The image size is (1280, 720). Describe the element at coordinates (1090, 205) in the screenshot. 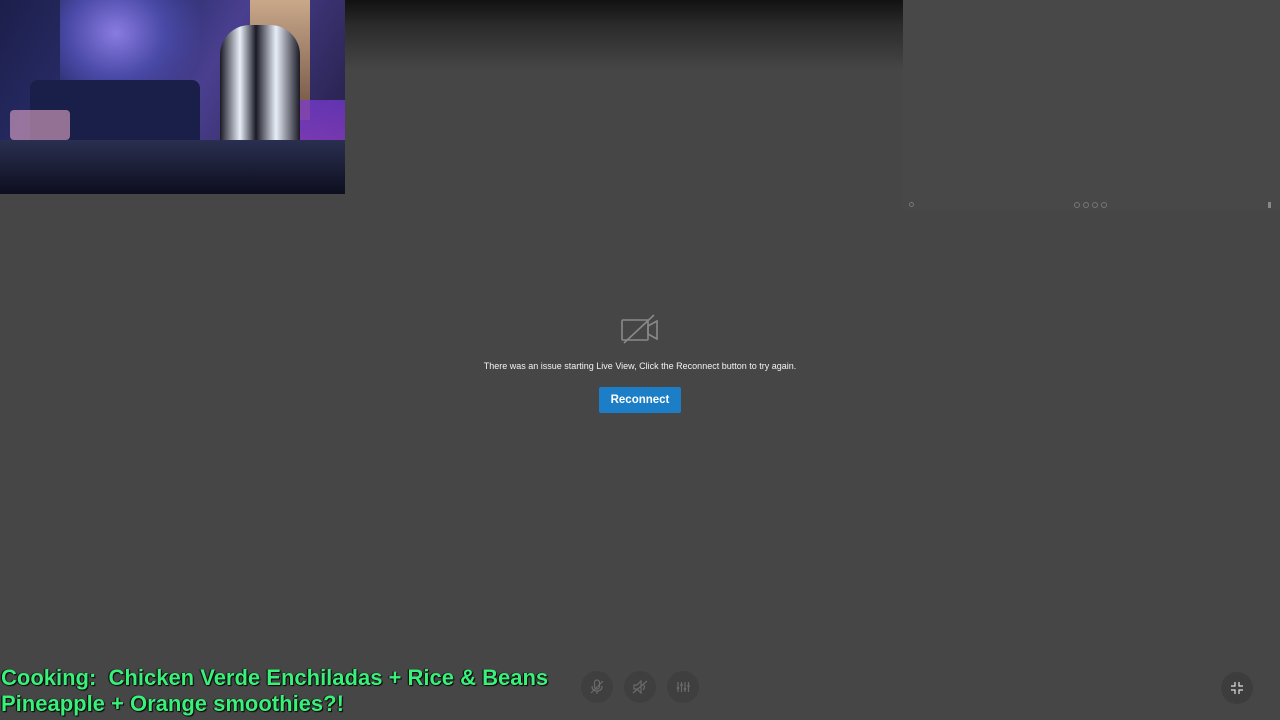

I see `mini-preview-controls` at that location.